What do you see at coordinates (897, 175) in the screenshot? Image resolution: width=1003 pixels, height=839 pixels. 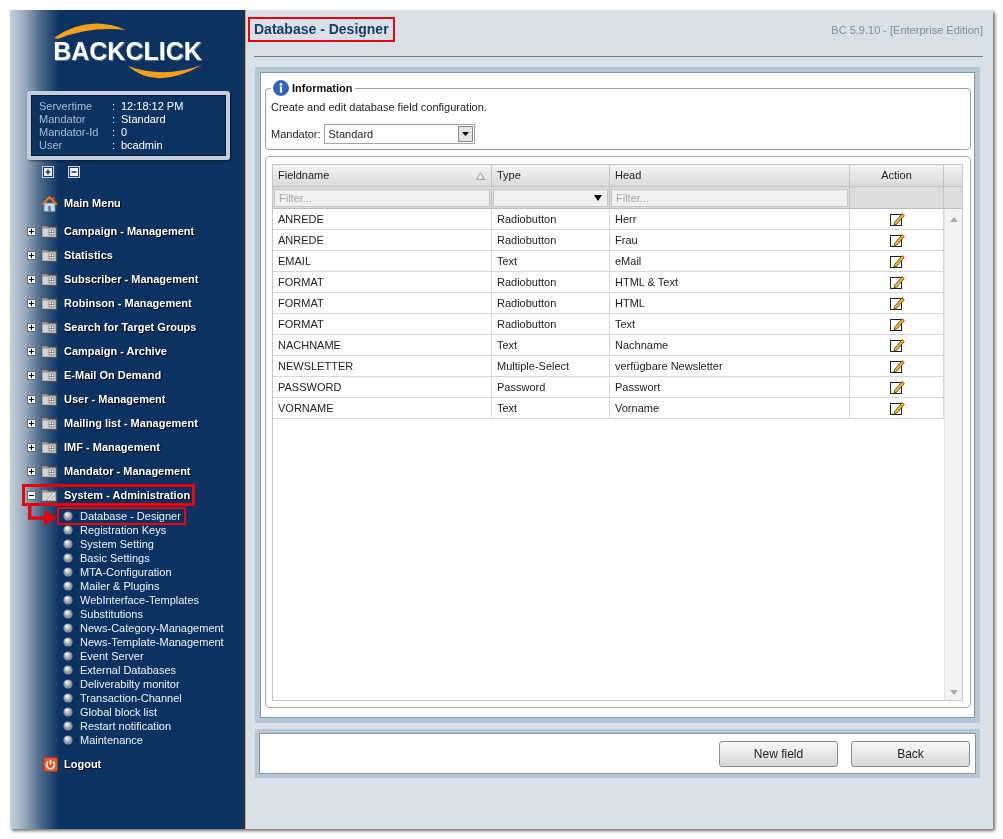 I see `column-header: Action` at bounding box center [897, 175].